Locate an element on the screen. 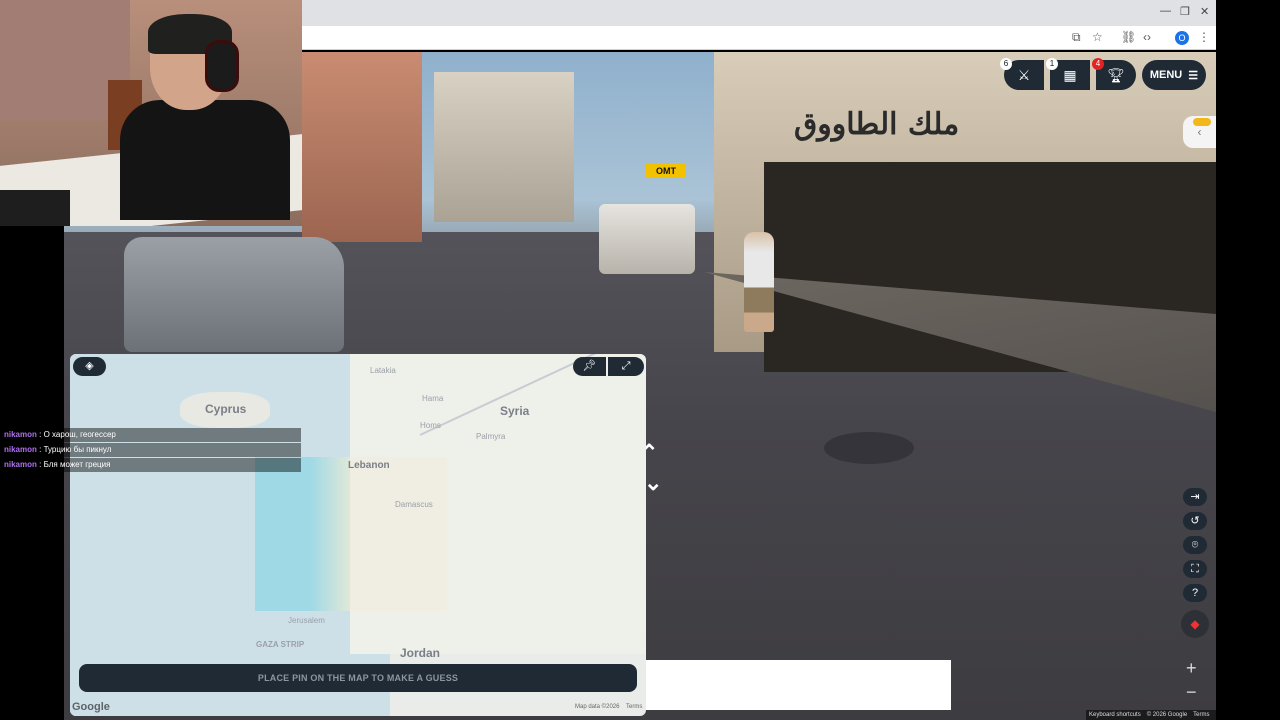  manhole-cover is located at coordinates (869, 448).